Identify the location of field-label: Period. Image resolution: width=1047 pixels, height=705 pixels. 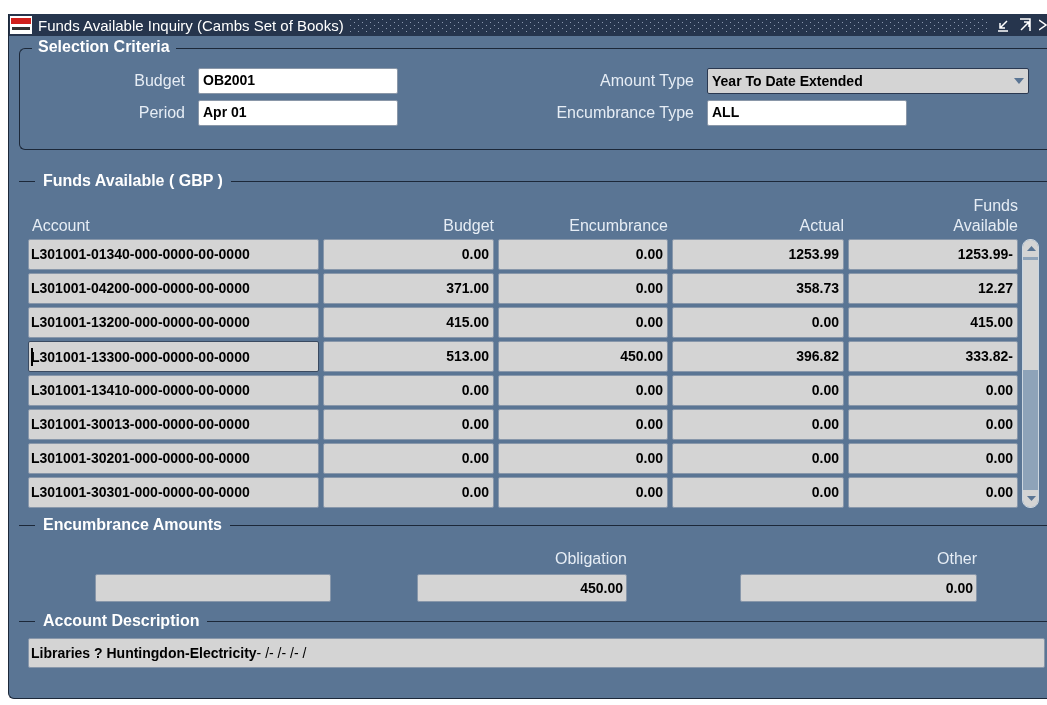
(161, 113).